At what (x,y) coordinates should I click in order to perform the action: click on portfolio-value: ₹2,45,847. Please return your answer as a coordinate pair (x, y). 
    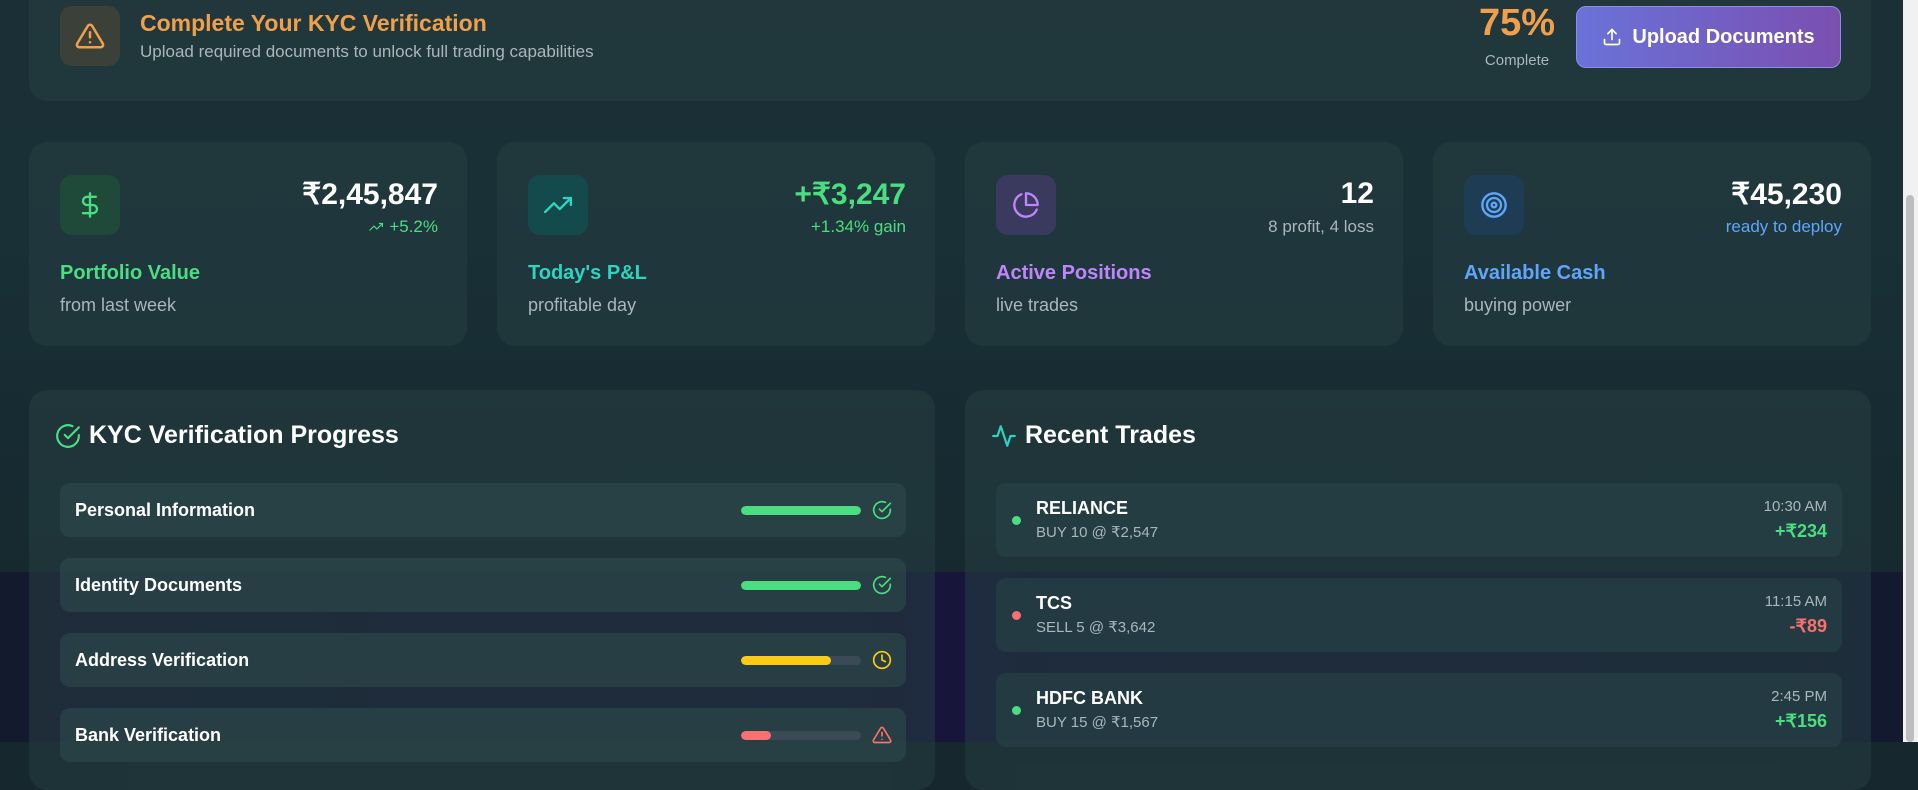
    Looking at the image, I should click on (370, 194).